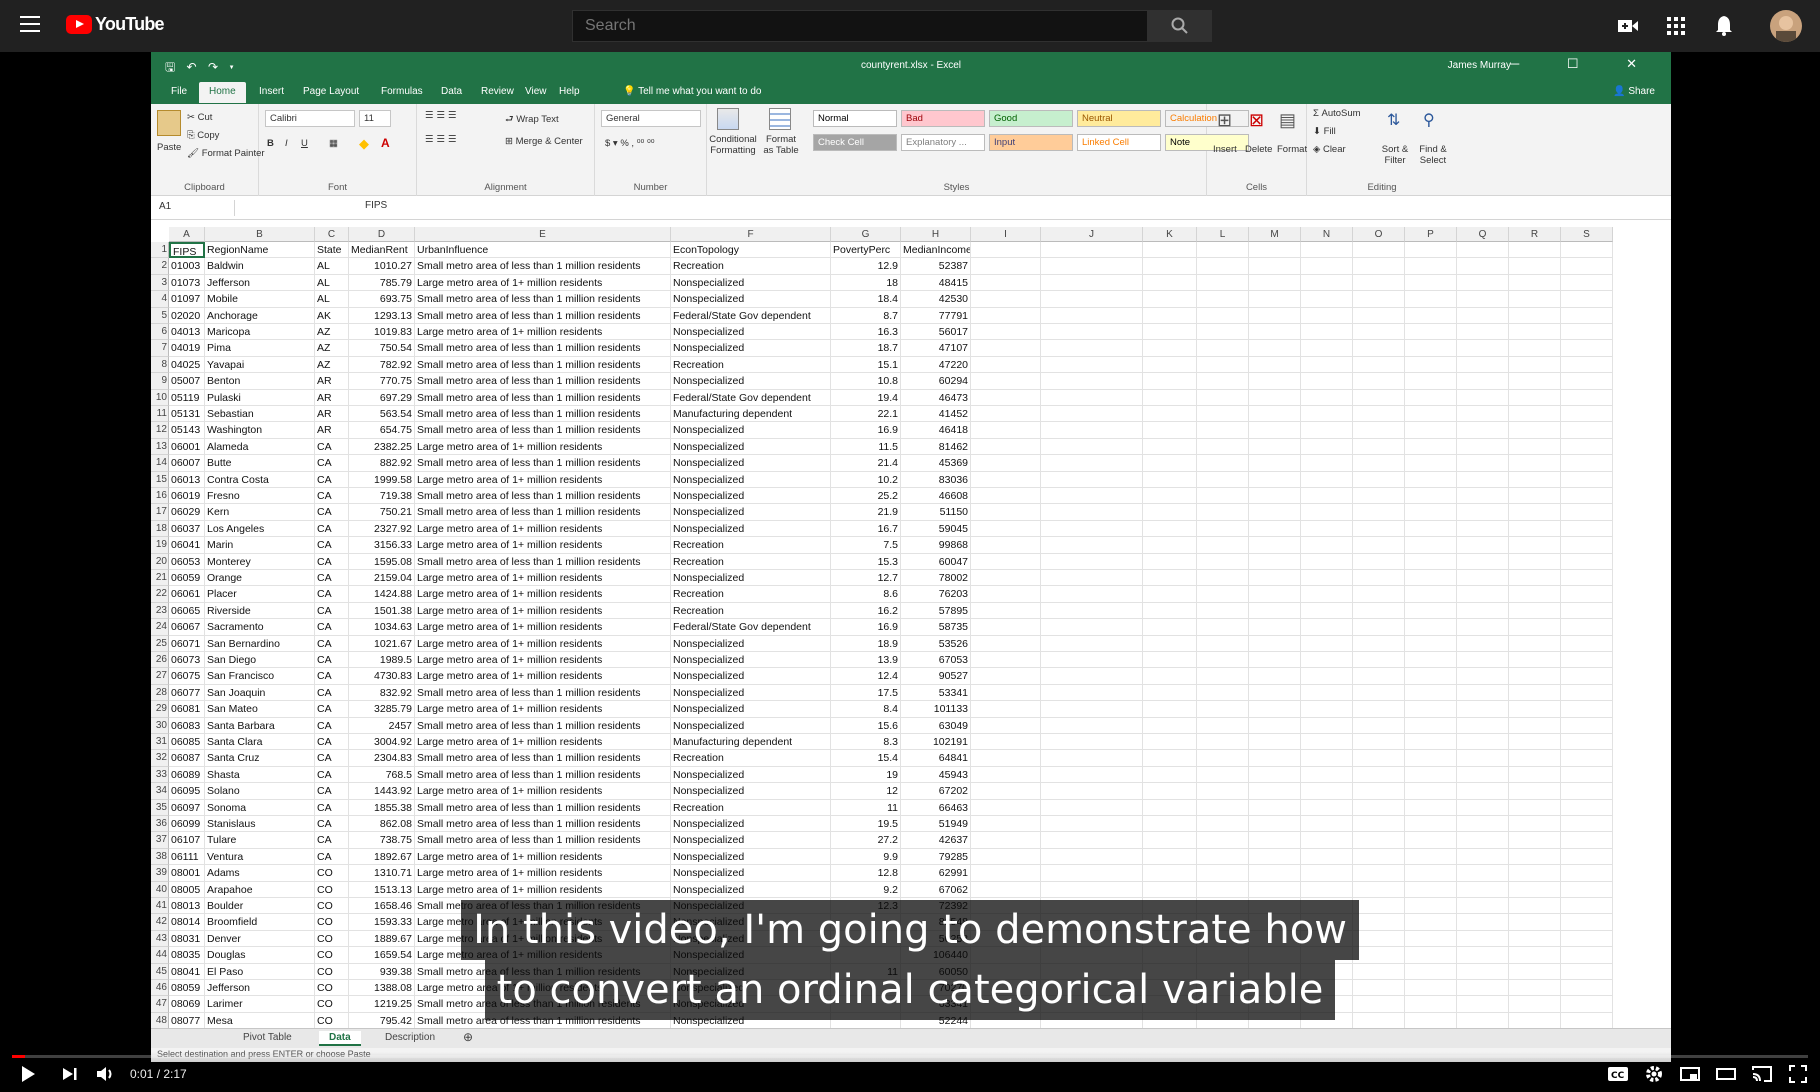 The height and width of the screenshot is (1092, 1820). What do you see at coordinates (866, 447) in the screenshot?
I see `cell: 11.5` at bounding box center [866, 447].